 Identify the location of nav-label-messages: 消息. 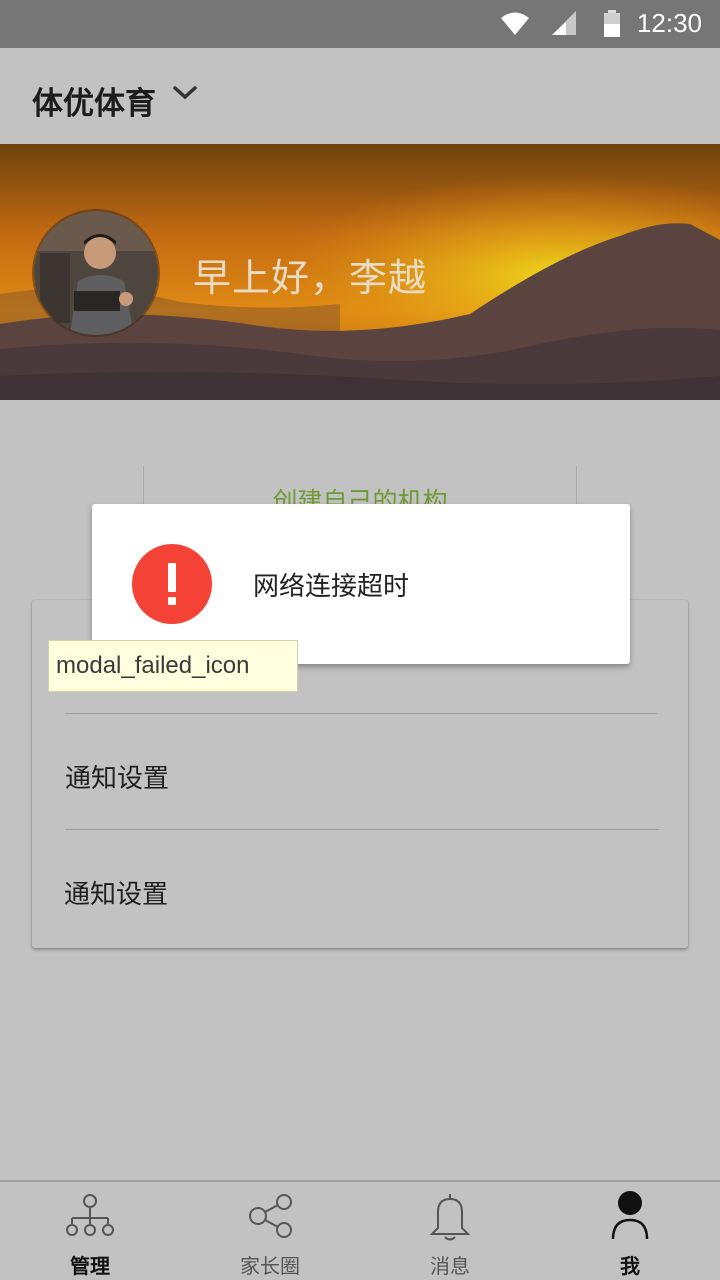
(450, 1266).